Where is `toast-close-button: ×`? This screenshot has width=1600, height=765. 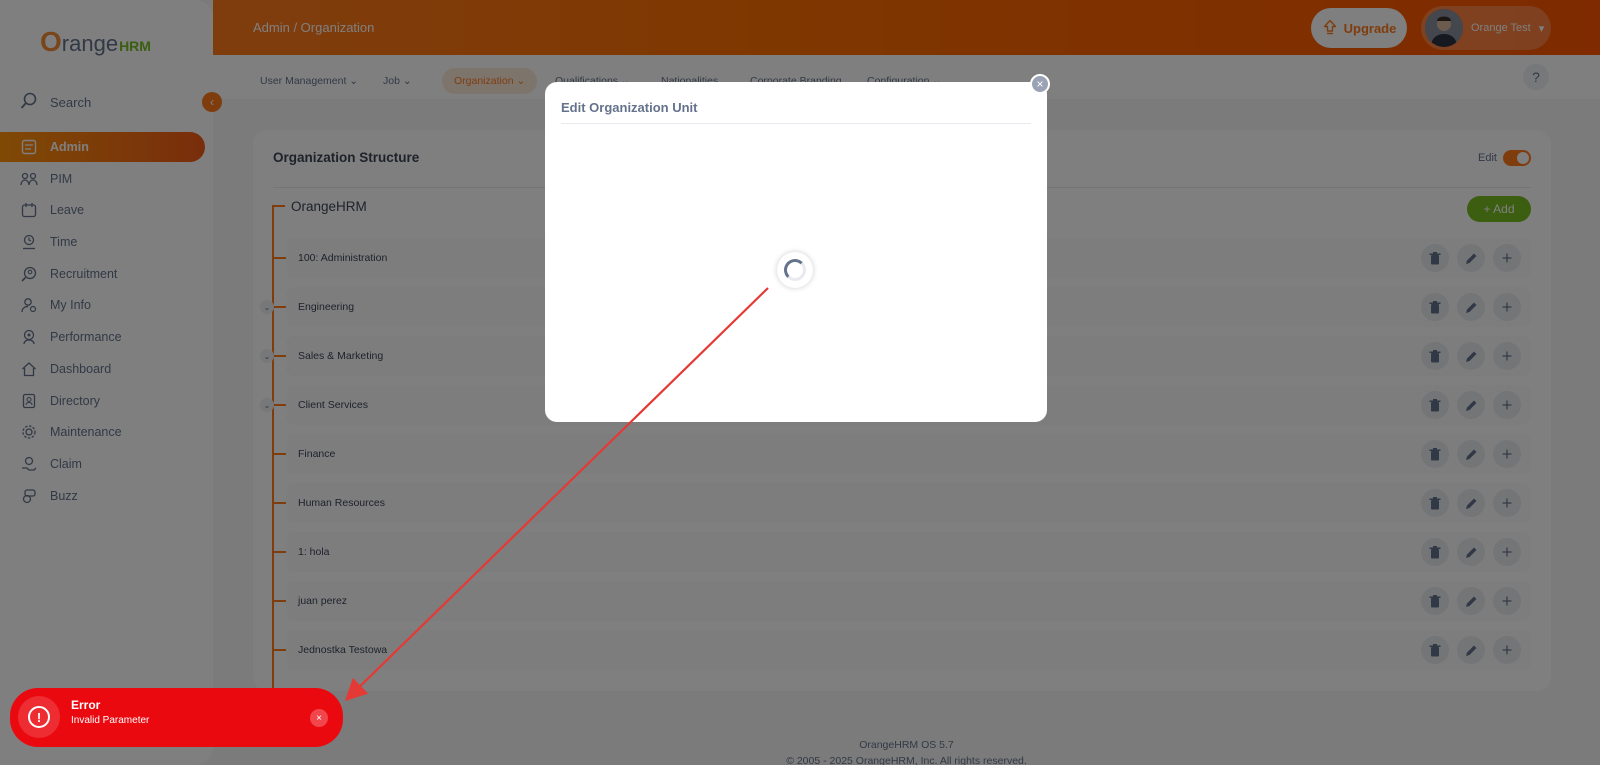 toast-close-button: × is located at coordinates (319, 718).